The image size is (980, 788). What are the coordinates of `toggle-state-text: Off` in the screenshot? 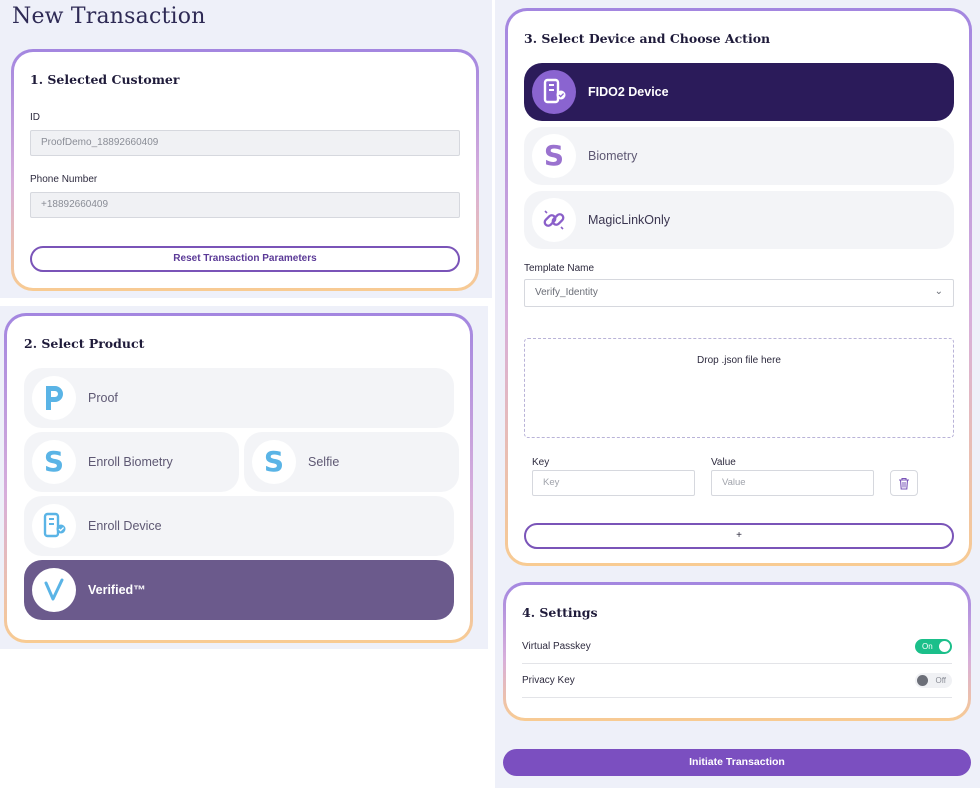 It's located at (940, 680).